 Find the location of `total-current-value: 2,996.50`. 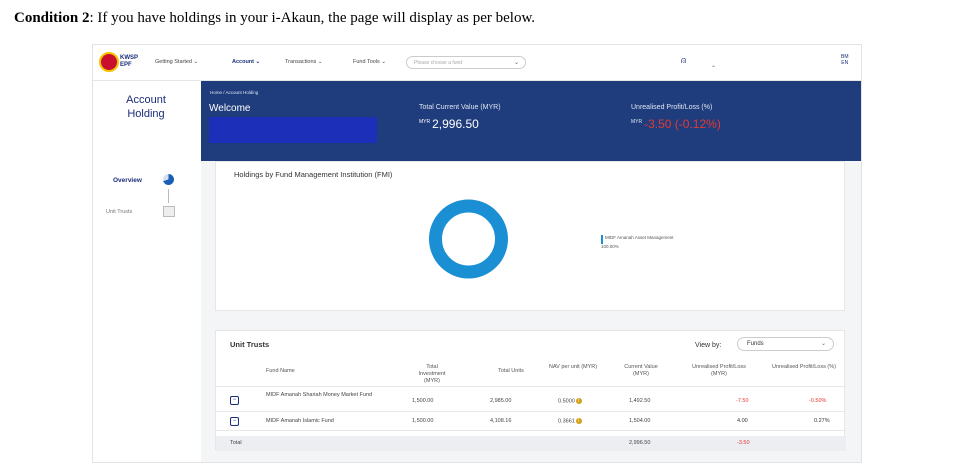

total-current-value: 2,996.50 is located at coordinates (640, 443).